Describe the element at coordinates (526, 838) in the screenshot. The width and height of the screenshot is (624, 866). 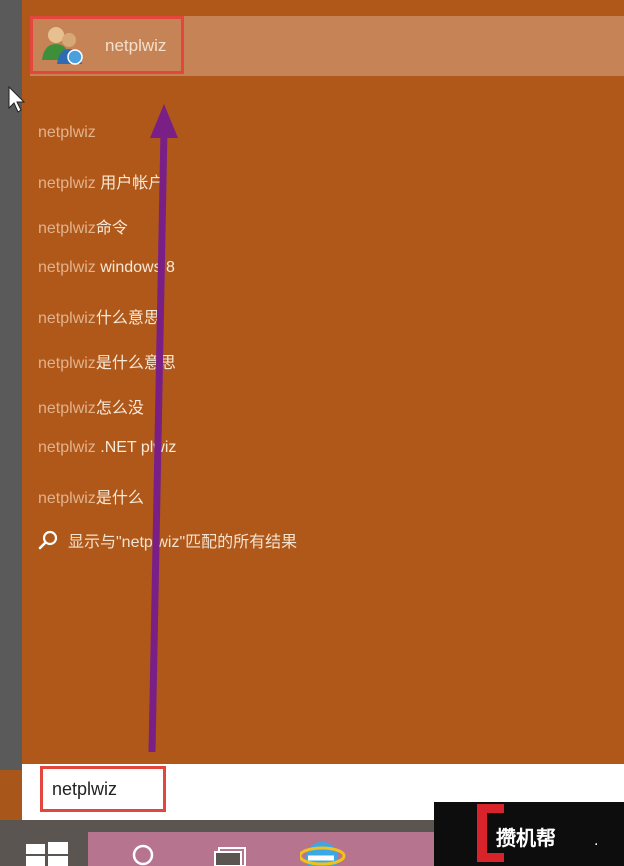
I see `watermark-text: 攒机帮` at that location.